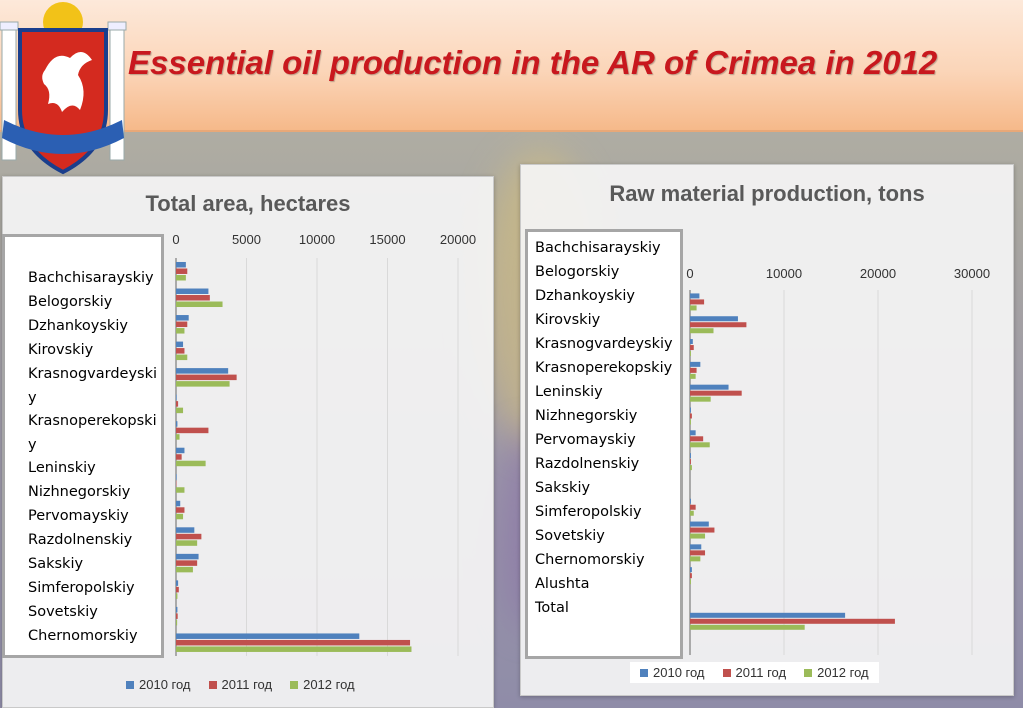 The height and width of the screenshot is (708, 1023). What do you see at coordinates (761, 672) in the screenshot?
I see `legend-label: 2011 год` at bounding box center [761, 672].